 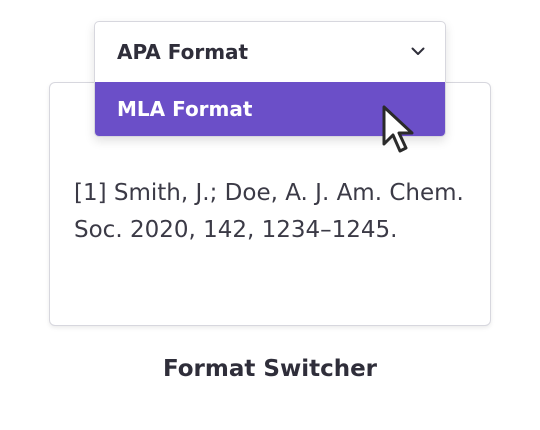 What do you see at coordinates (398, 129) in the screenshot?
I see `mouse-pointer-icon` at bounding box center [398, 129].